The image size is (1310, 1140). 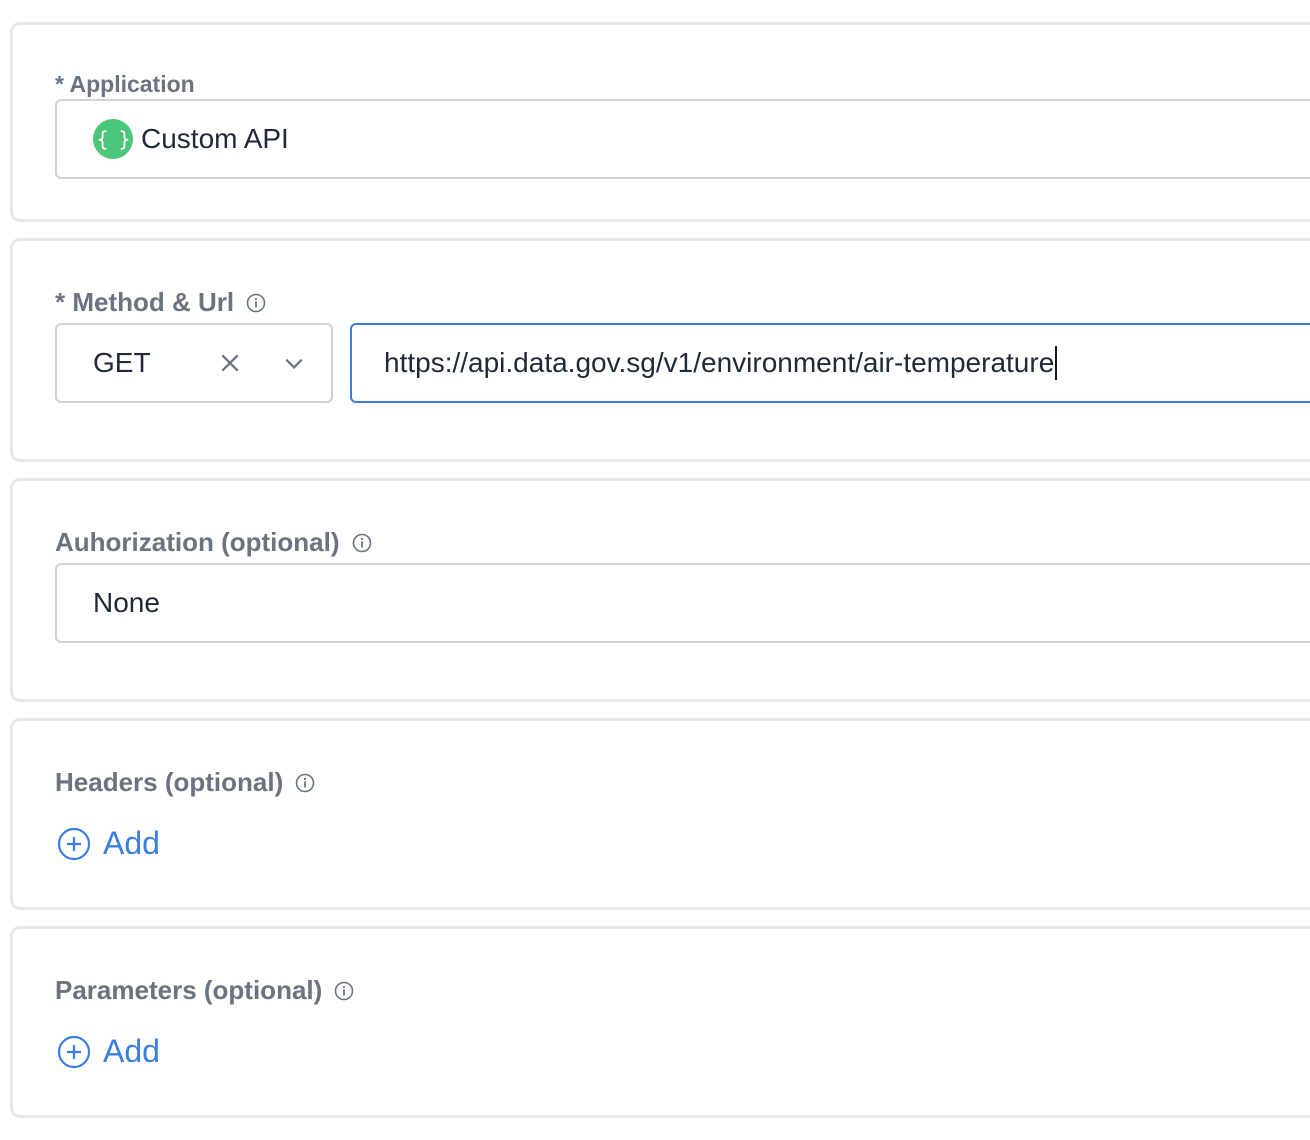 I want to click on application-value: Custom API, so click(x=215, y=138).